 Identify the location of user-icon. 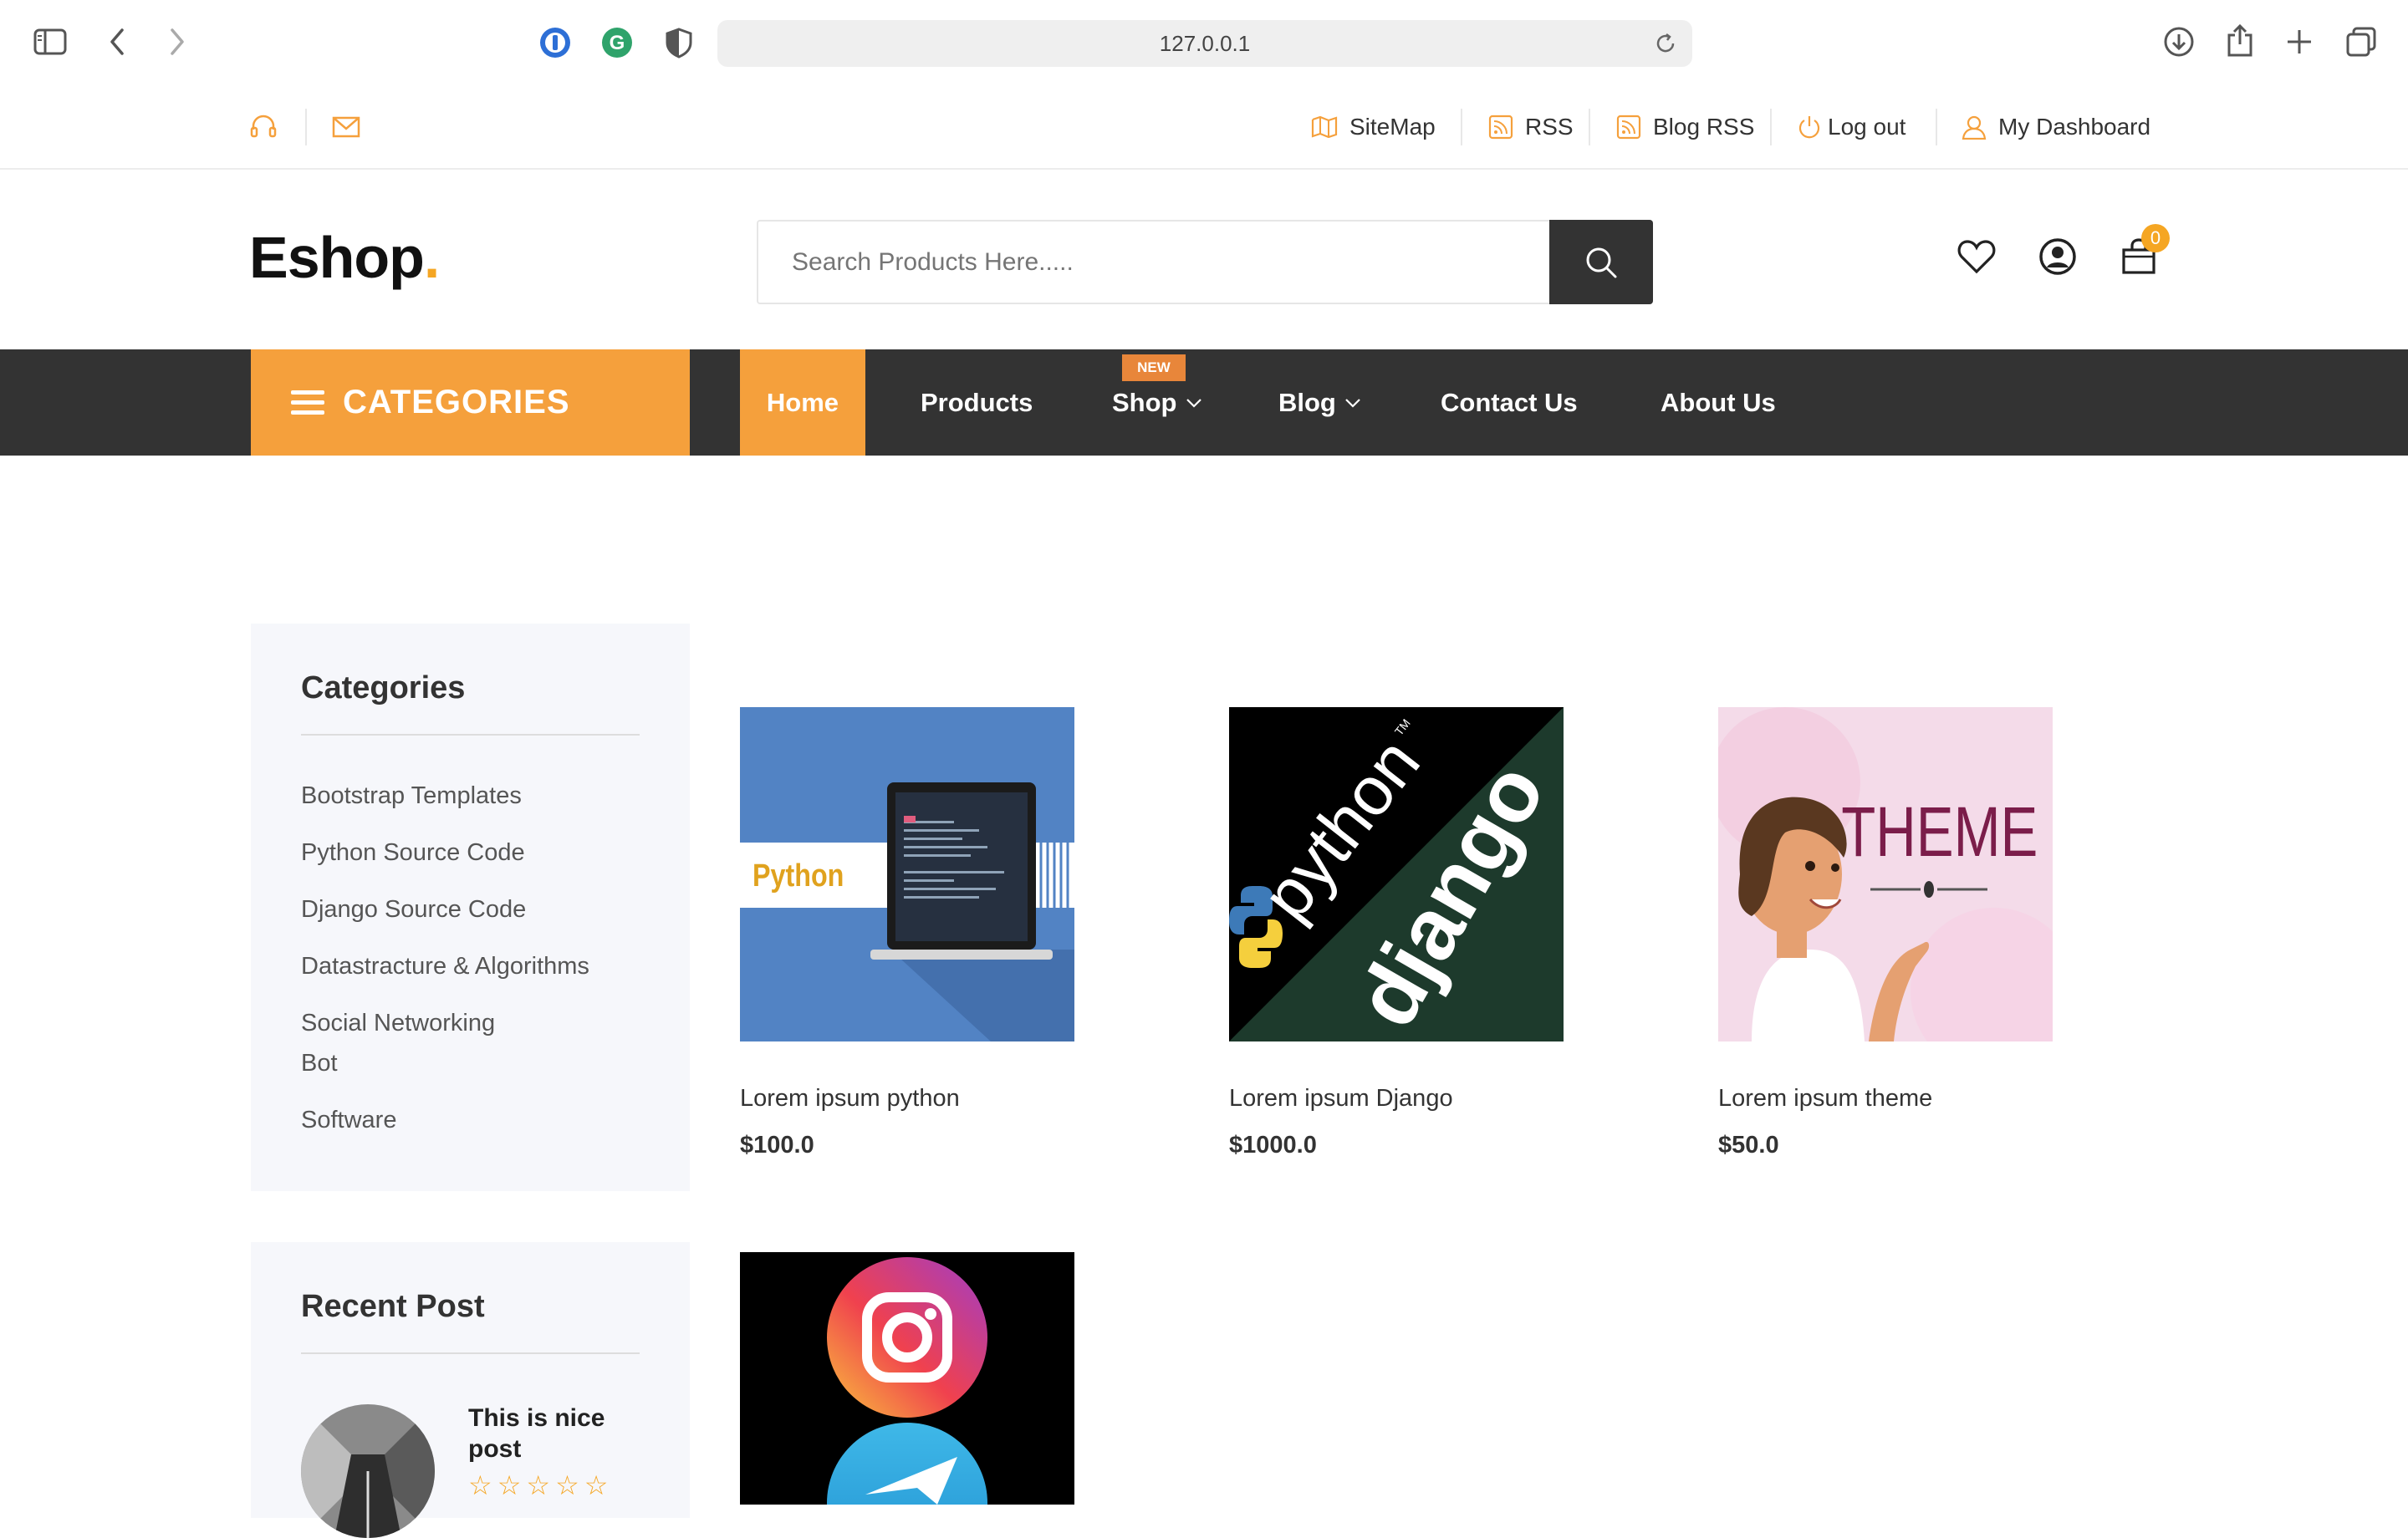
(1975, 128).